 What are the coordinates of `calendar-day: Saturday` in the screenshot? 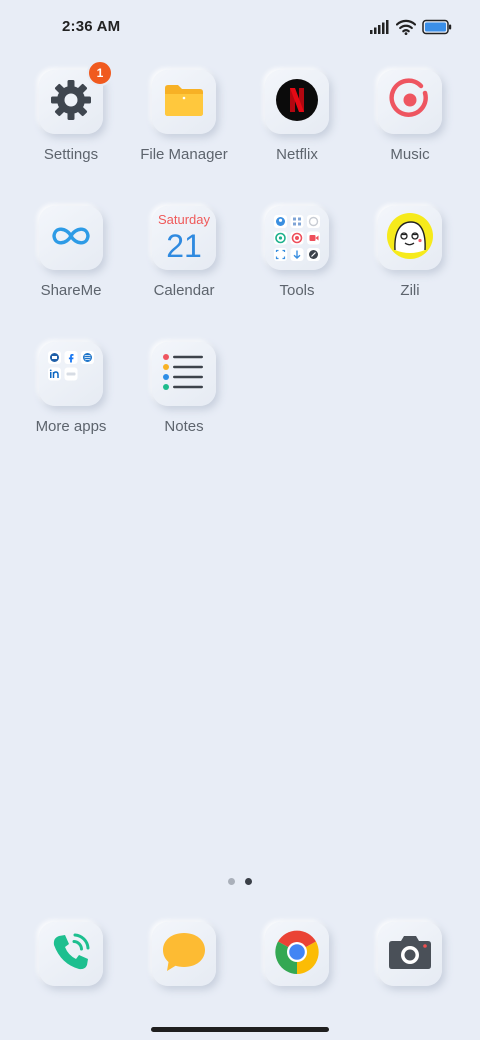 It's located at (184, 219).